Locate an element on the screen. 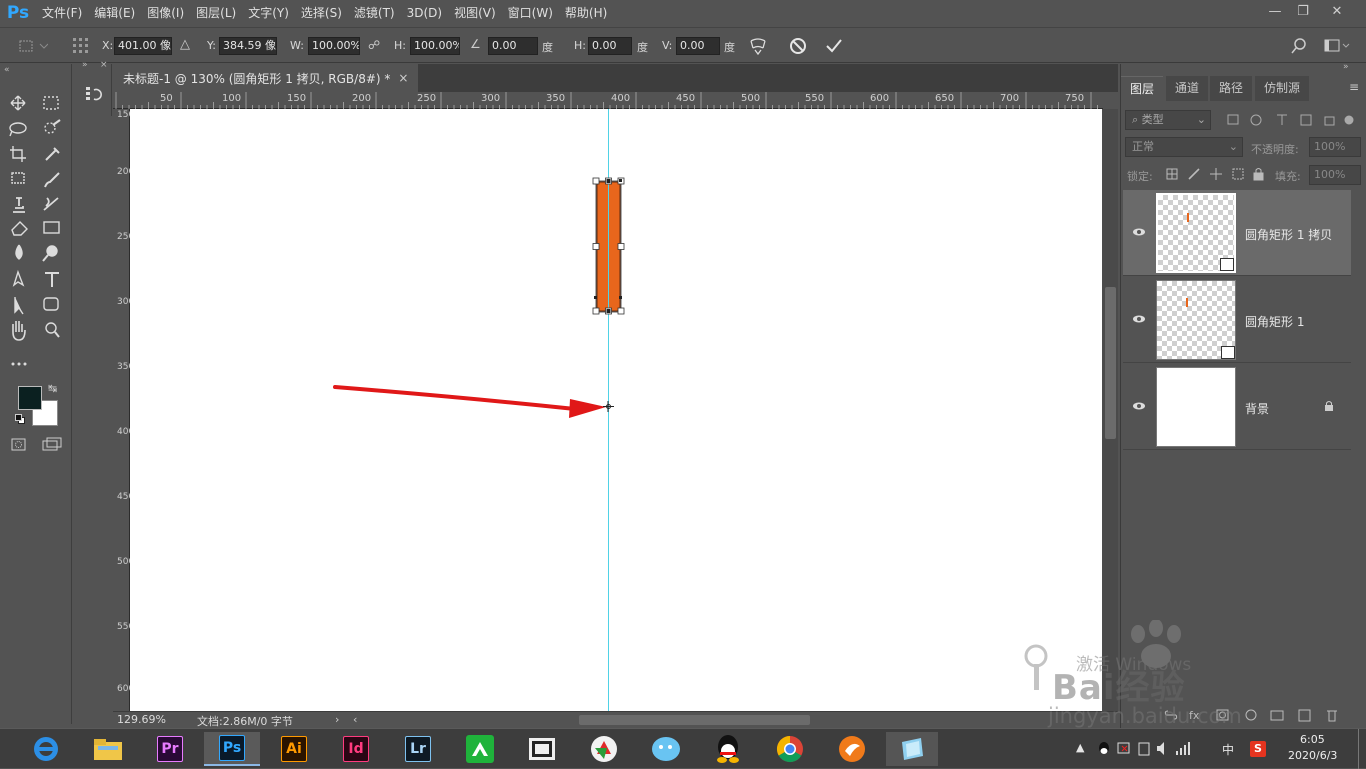 This screenshot has height=769, width=1366. foreground-color-swatch is located at coordinates (30, 398).